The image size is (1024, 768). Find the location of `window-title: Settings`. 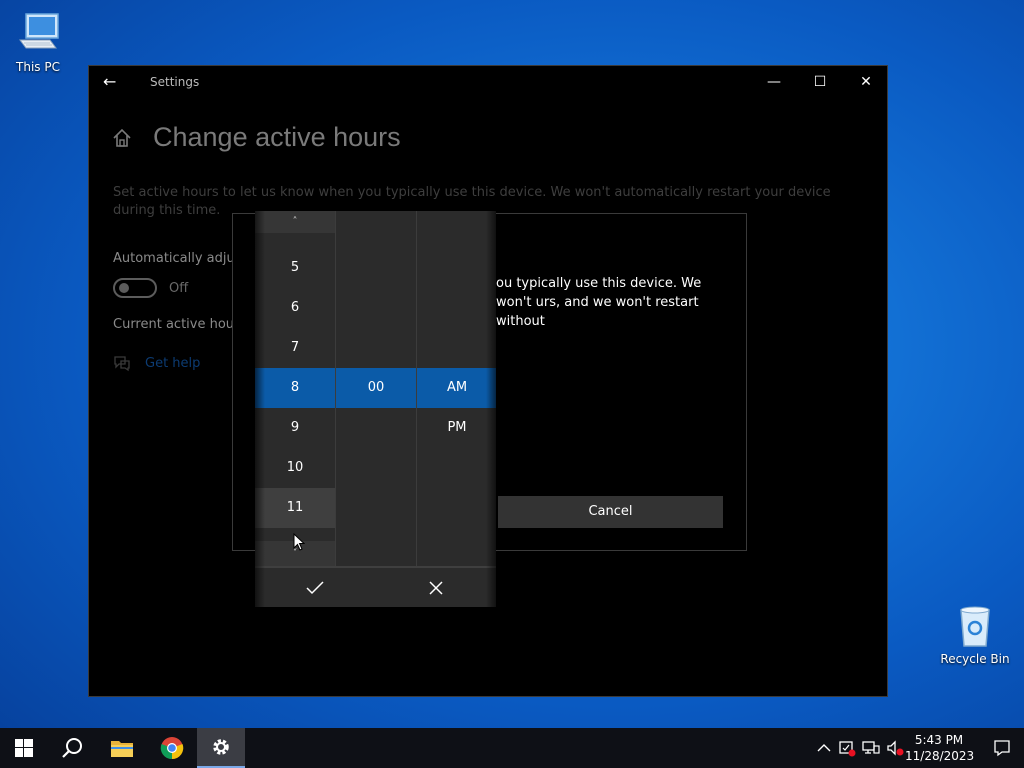

window-title: Settings is located at coordinates (175, 82).